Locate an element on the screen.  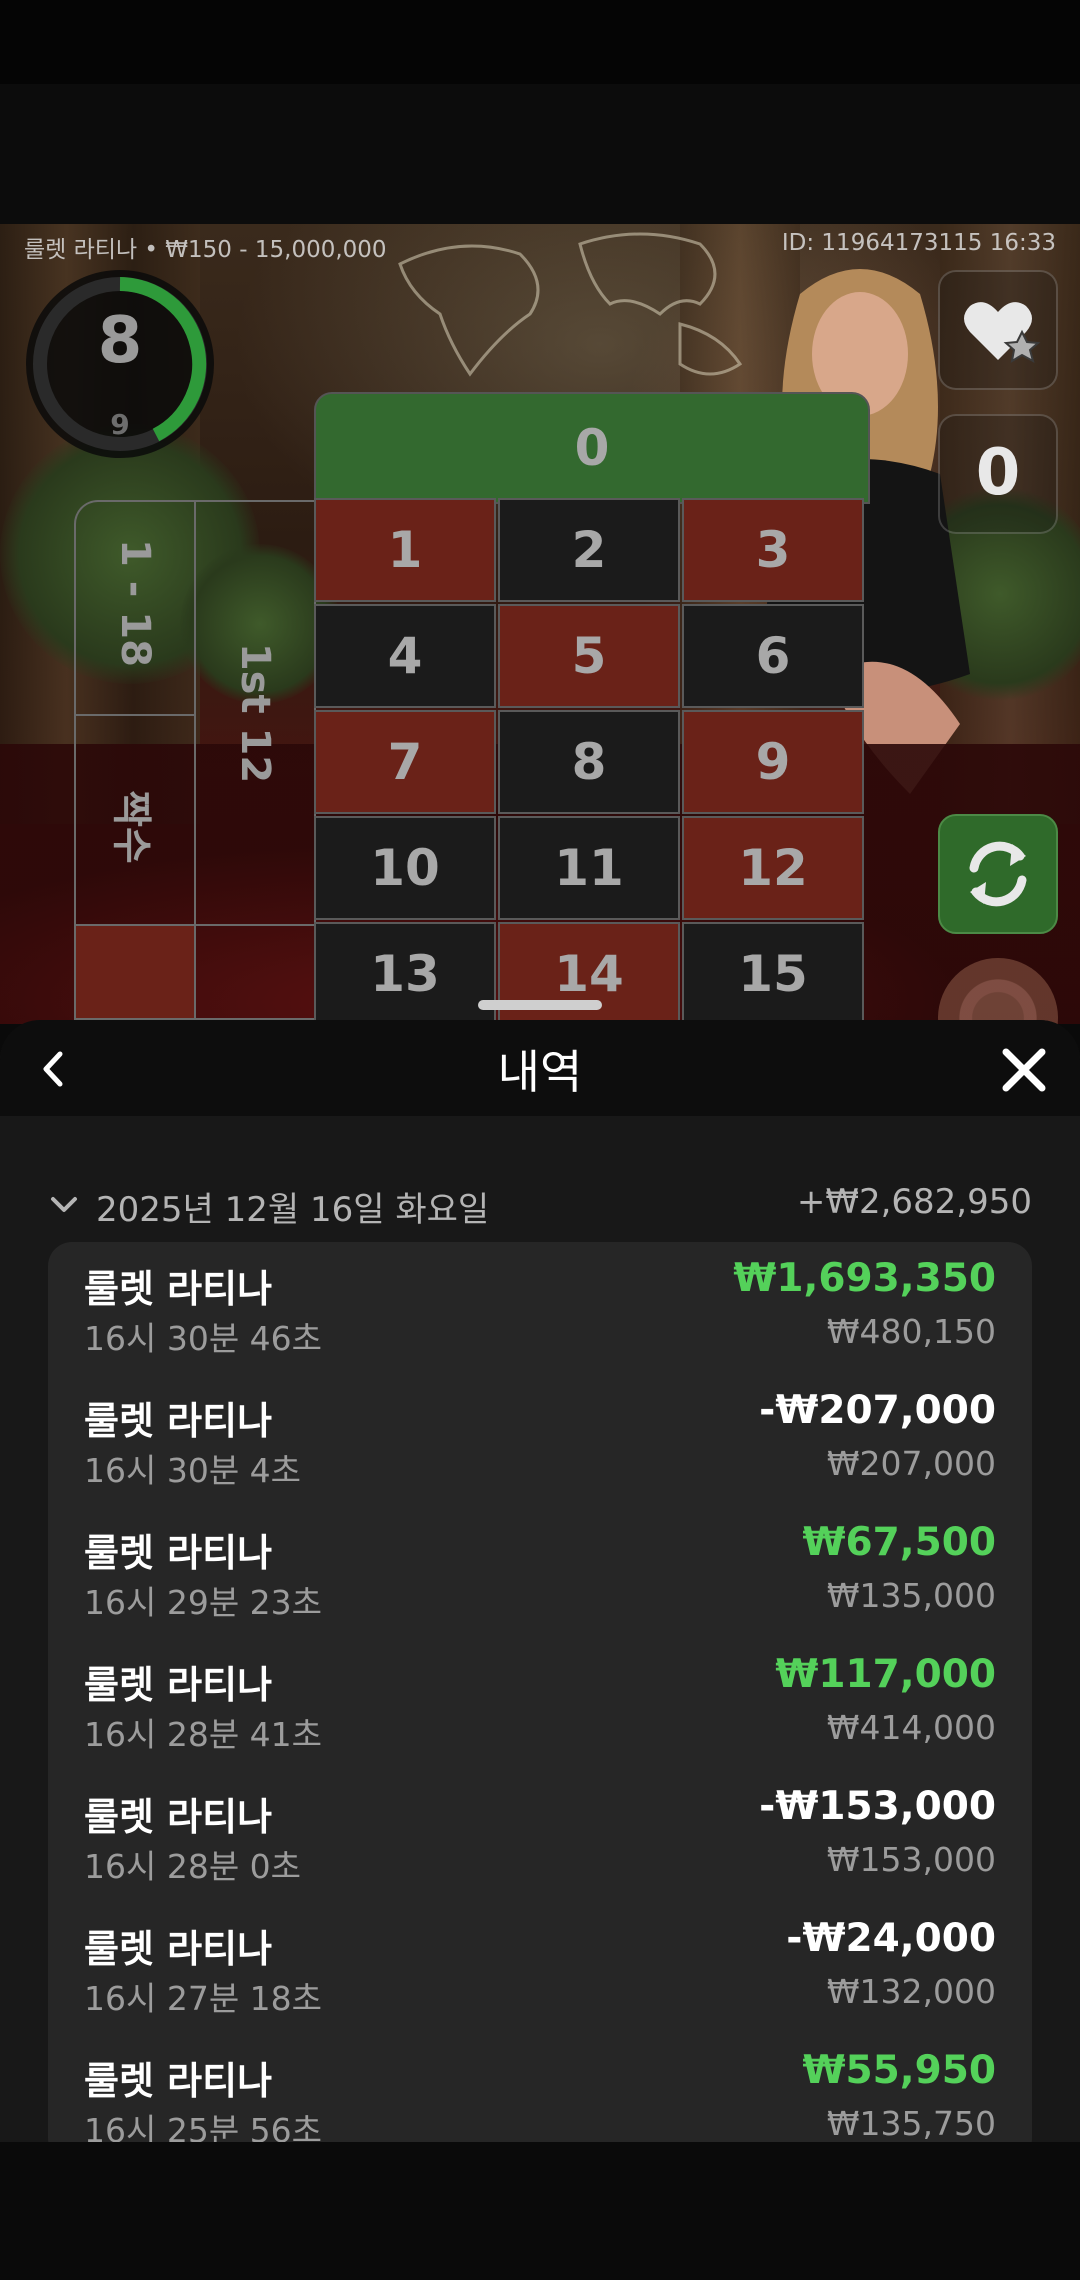
stake-amount: ₩414,000 is located at coordinates (911, 1727).